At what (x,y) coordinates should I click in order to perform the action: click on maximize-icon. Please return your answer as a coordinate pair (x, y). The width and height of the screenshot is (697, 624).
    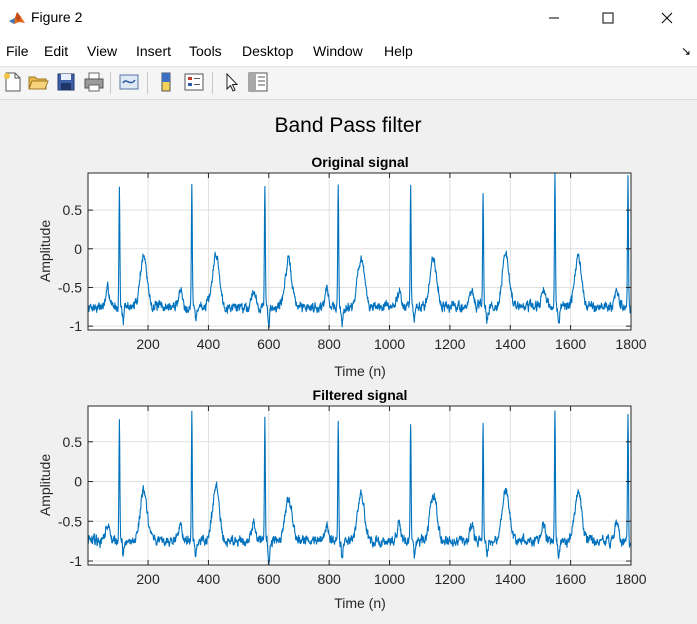
    Looking at the image, I should click on (608, 18).